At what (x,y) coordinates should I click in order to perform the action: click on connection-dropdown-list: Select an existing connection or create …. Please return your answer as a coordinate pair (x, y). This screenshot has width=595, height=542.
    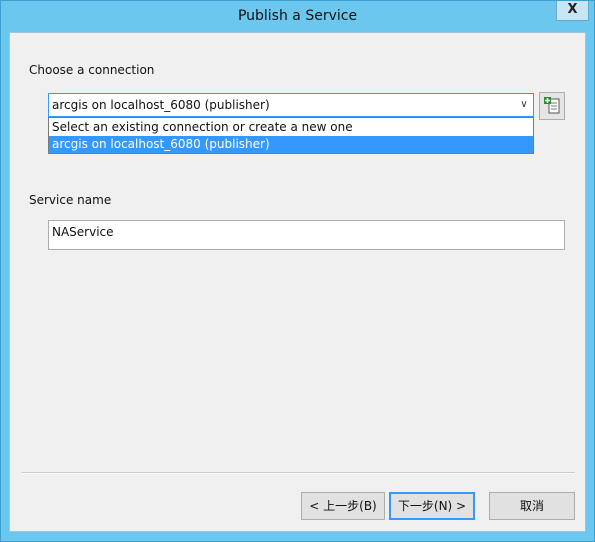
    Looking at the image, I should click on (291, 135).